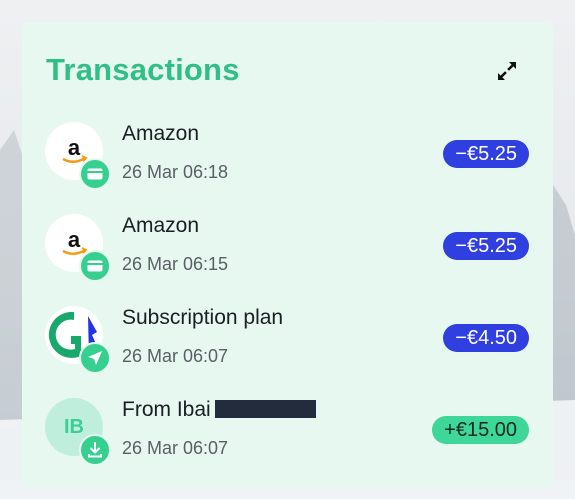 The height and width of the screenshot is (499, 575). Describe the element at coordinates (95, 358) in the screenshot. I see `send-icon` at that location.